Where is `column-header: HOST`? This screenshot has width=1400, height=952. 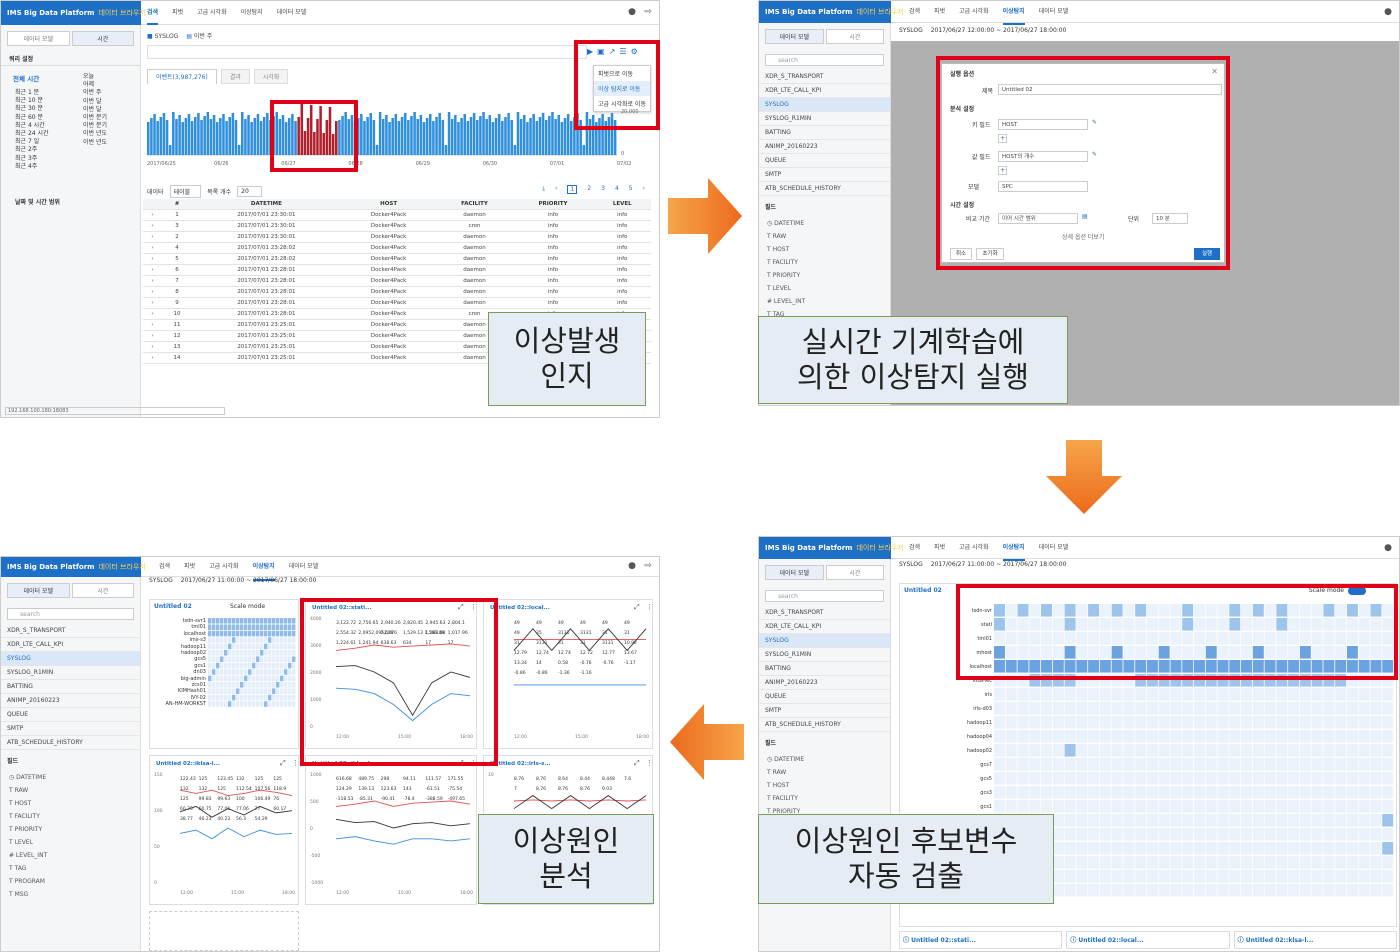
column-header: HOST is located at coordinates (388, 204).